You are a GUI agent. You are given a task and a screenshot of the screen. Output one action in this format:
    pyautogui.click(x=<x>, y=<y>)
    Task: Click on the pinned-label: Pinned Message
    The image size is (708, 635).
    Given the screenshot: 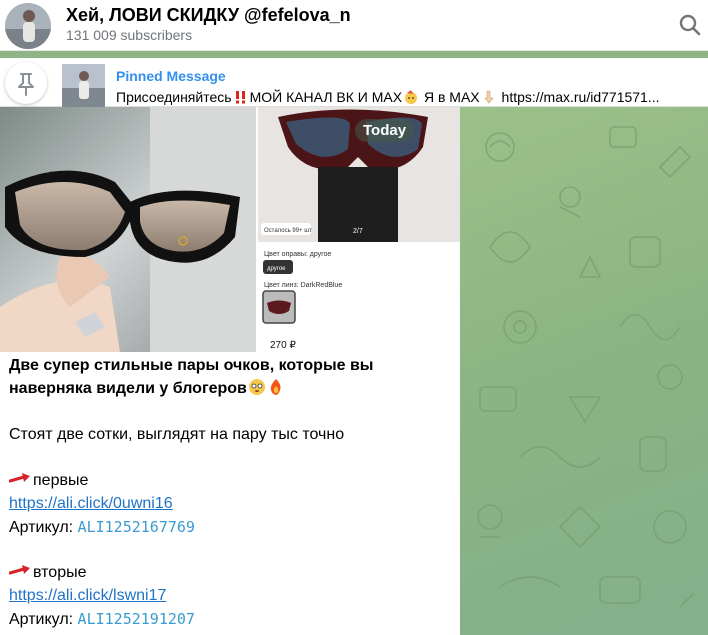 What is the action you would take?
    pyautogui.click(x=171, y=76)
    